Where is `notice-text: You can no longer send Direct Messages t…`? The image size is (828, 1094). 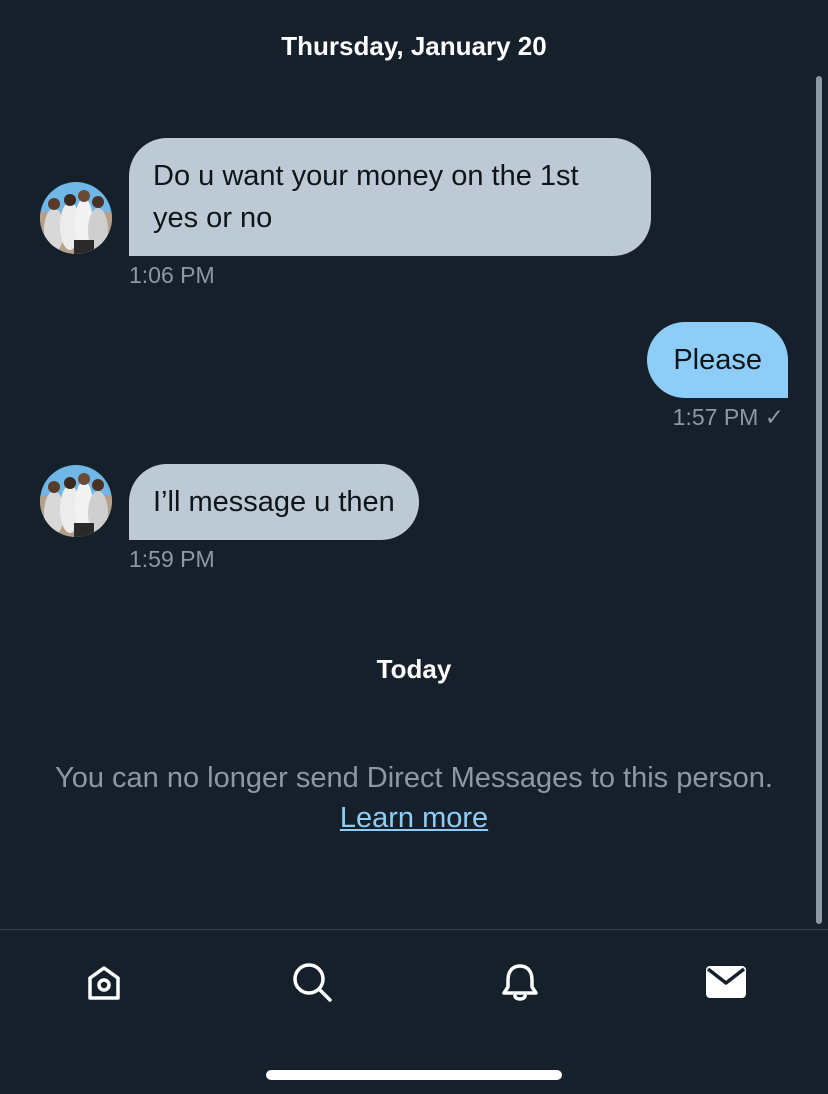
notice-text: You can no longer send Direct Messages t… is located at coordinates (414, 778).